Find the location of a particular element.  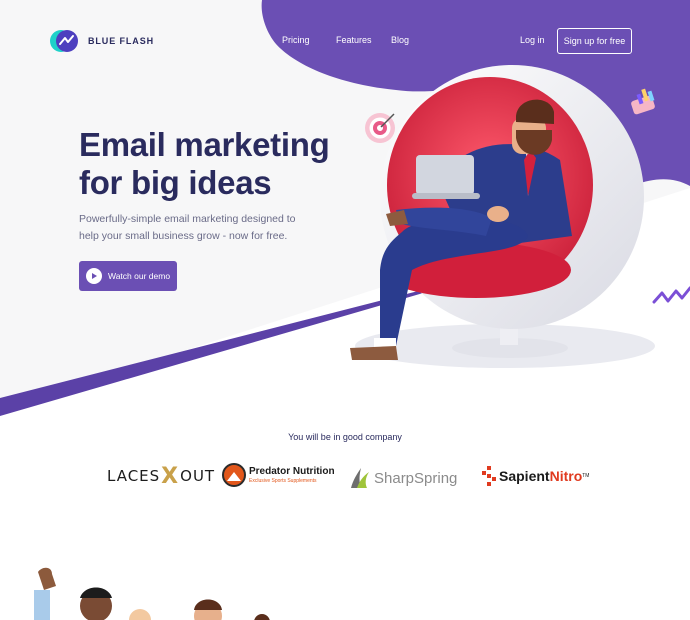

nav-pricing: Pricing is located at coordinates (296, 40).